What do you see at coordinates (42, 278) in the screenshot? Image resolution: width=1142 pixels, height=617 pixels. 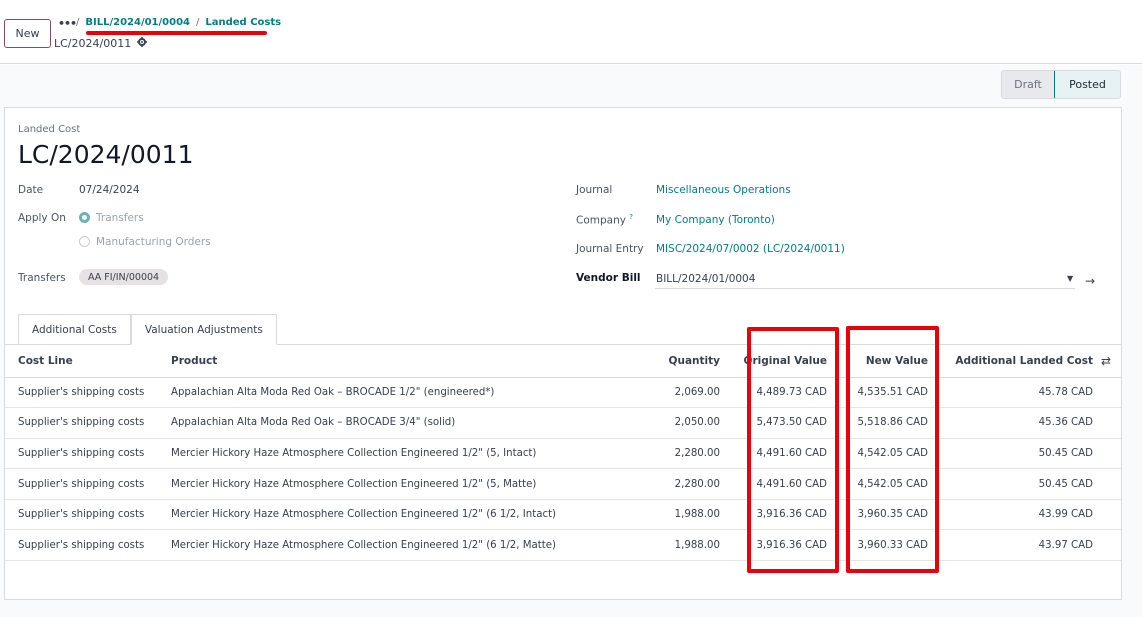 I see `transfers-label: Transfers` at bounding box center [42, 278].